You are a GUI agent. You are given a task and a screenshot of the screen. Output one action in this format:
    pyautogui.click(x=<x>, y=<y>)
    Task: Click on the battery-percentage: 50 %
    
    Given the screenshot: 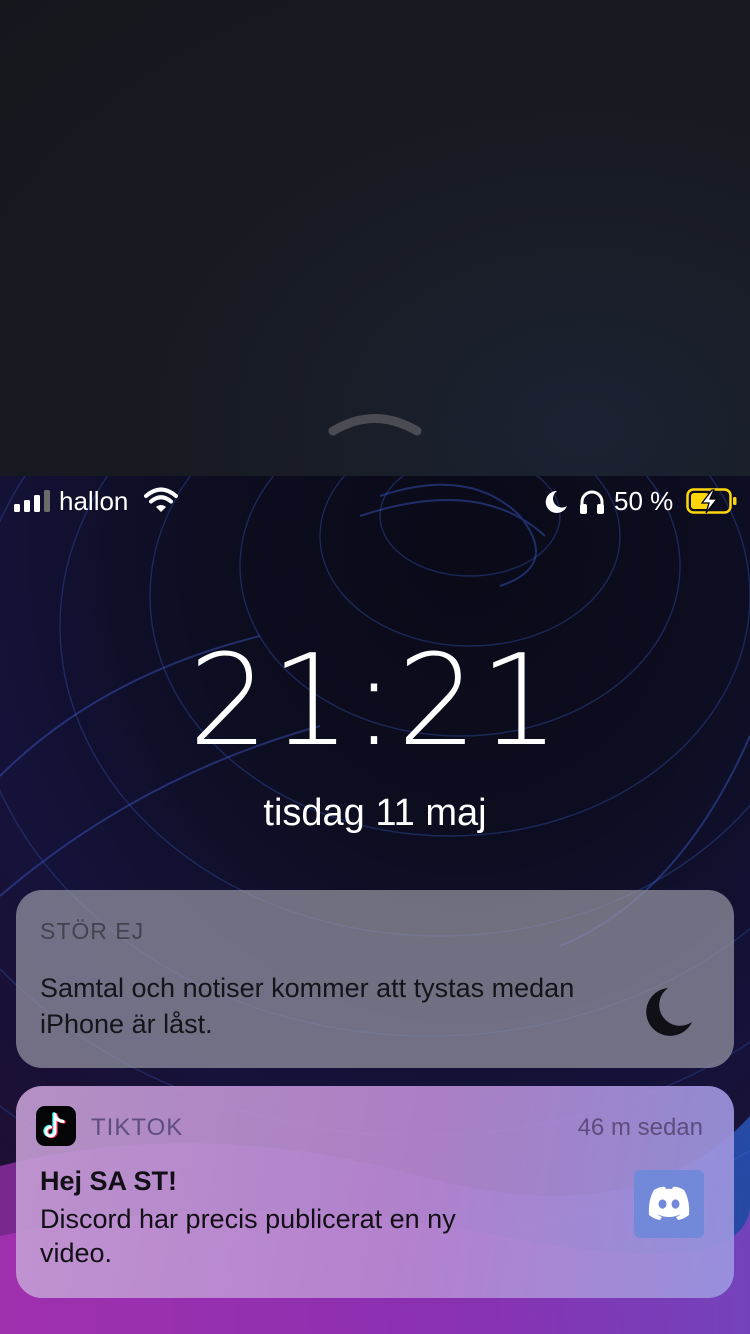 What is the action you would take?
    pyautogui.click(x=644, y=501)
    